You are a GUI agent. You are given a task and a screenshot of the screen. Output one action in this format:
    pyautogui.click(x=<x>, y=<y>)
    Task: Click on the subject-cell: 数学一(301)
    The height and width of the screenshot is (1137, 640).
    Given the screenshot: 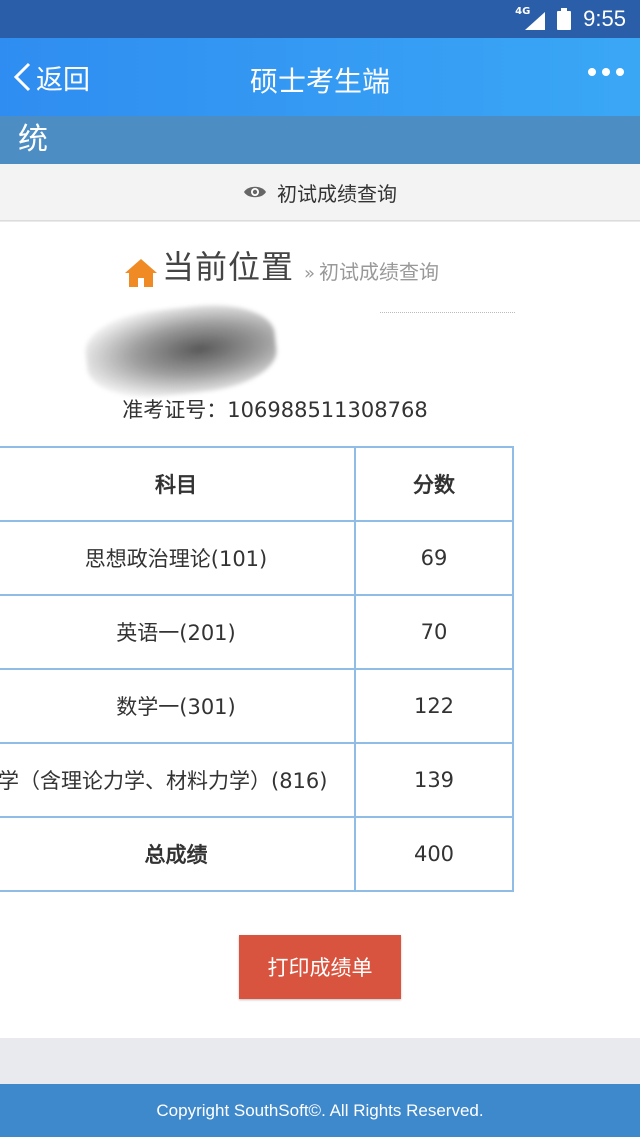 What is the action you would take?
    pyautogui.click(x=178, y=706)
    